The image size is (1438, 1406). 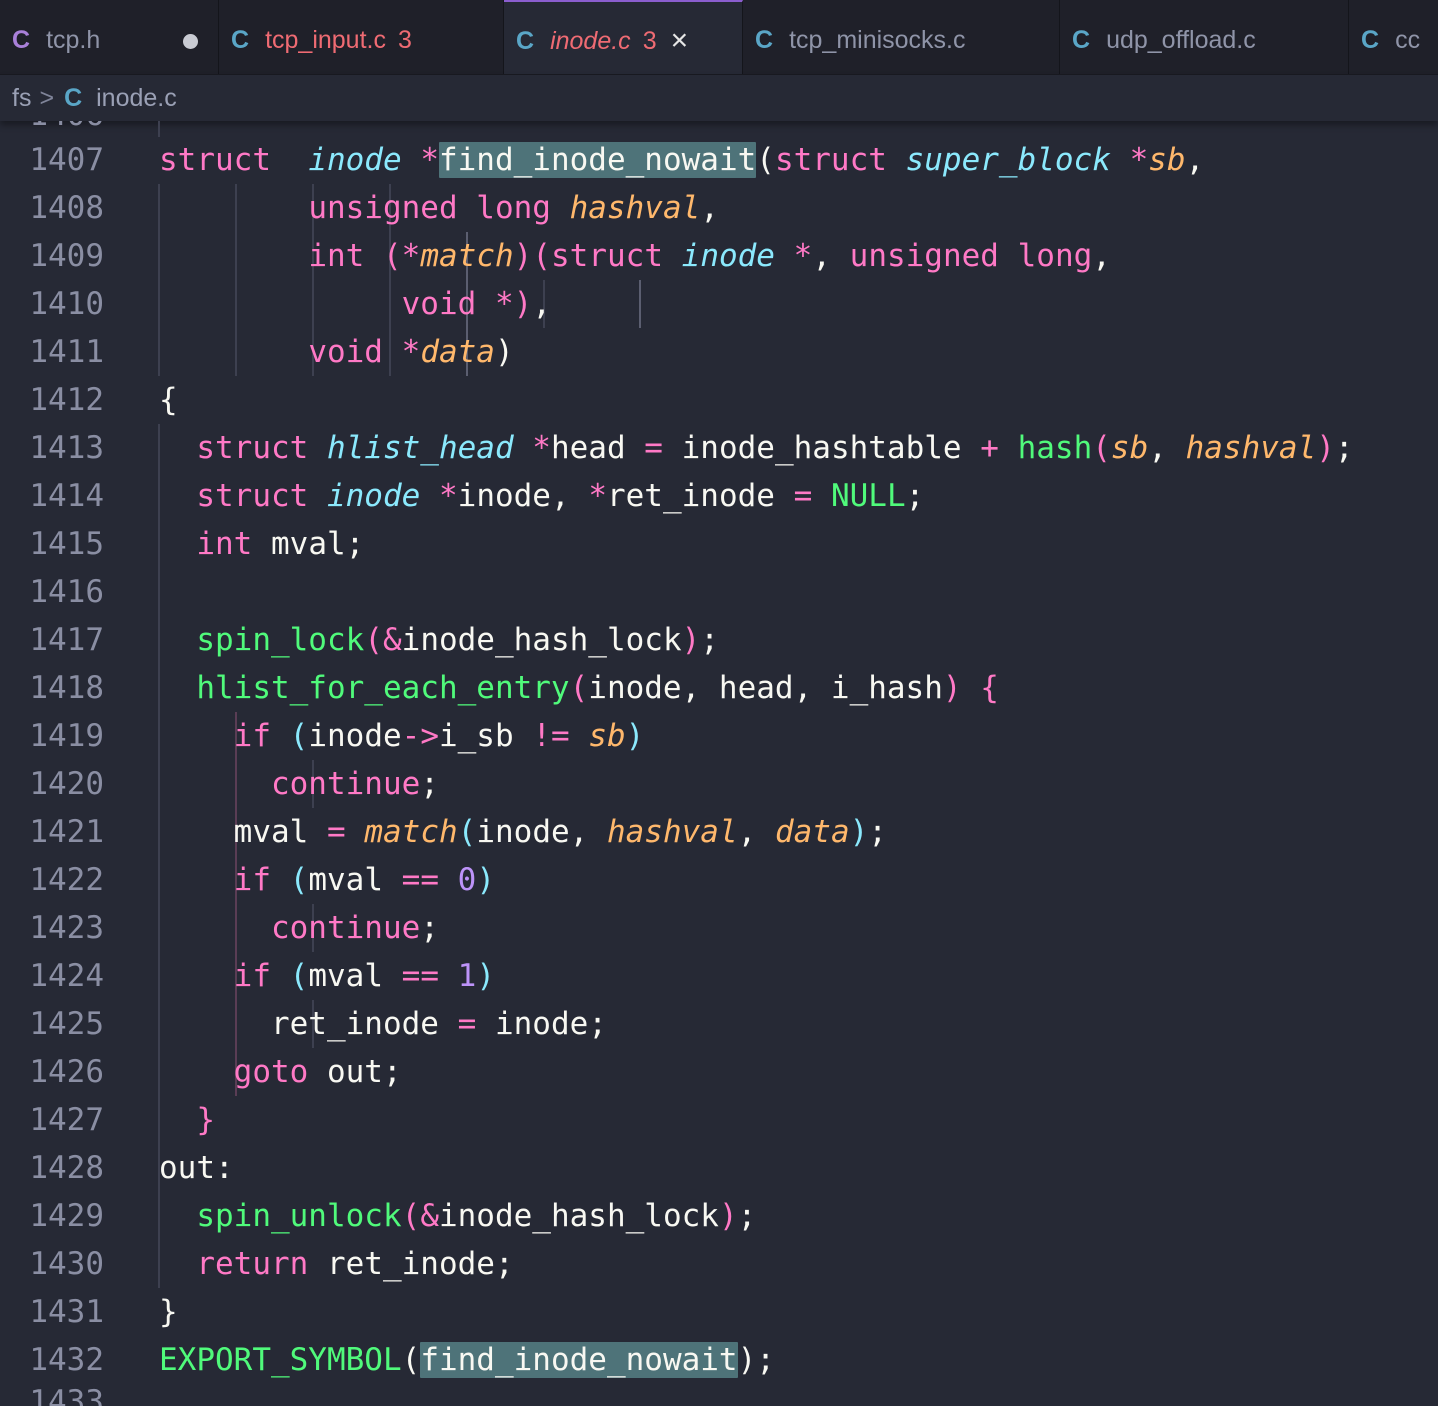 What do you see at coordinates (136, 98) in the screenshot?
I see `breadcrumb-file: inode.c` at bounding box center [136, 98].